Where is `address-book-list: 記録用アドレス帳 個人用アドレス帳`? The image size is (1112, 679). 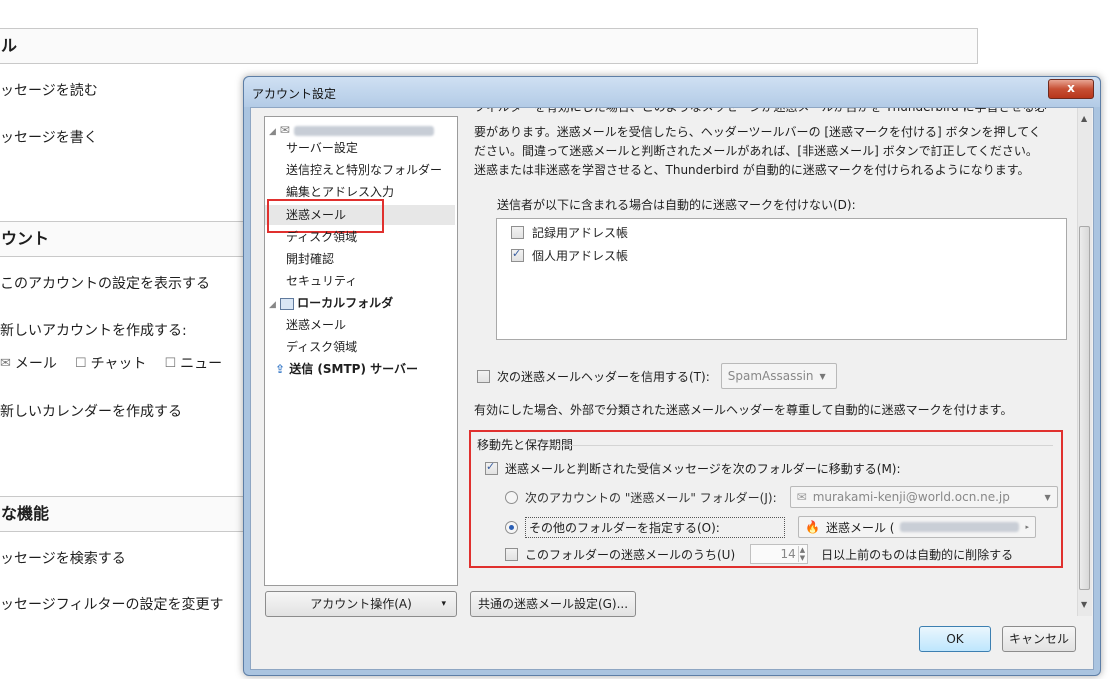
address-book-list: 記録用アドレス帳 個人用アドレス帳 is located at coordinates (781, 279).